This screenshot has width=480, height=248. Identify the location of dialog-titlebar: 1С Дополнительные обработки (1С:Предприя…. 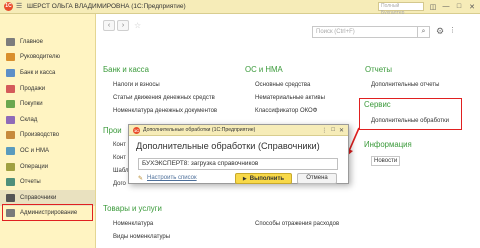
(238, 130).